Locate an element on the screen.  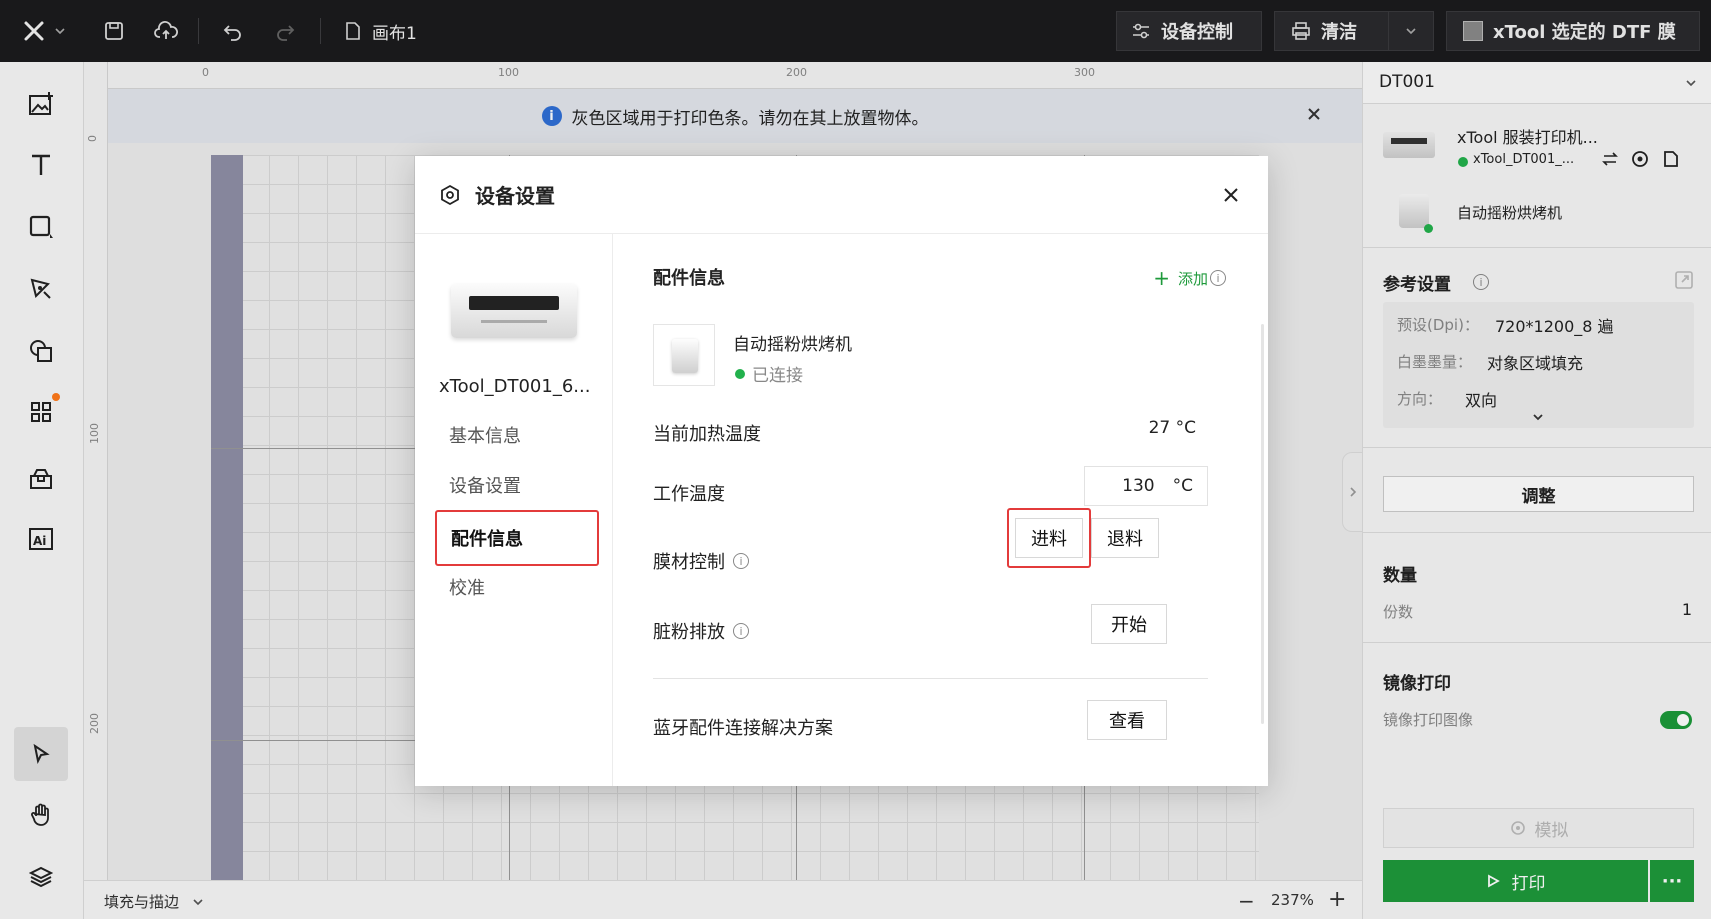
start-button: 开始 is located at coordinates (1129, 624).